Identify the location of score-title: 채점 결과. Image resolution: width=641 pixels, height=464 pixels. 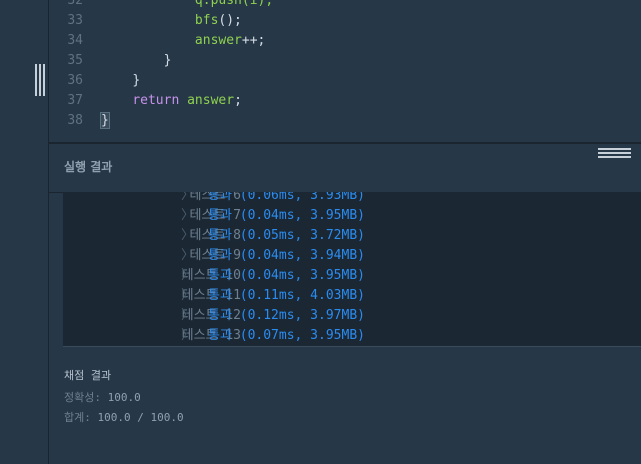
(88, 375).